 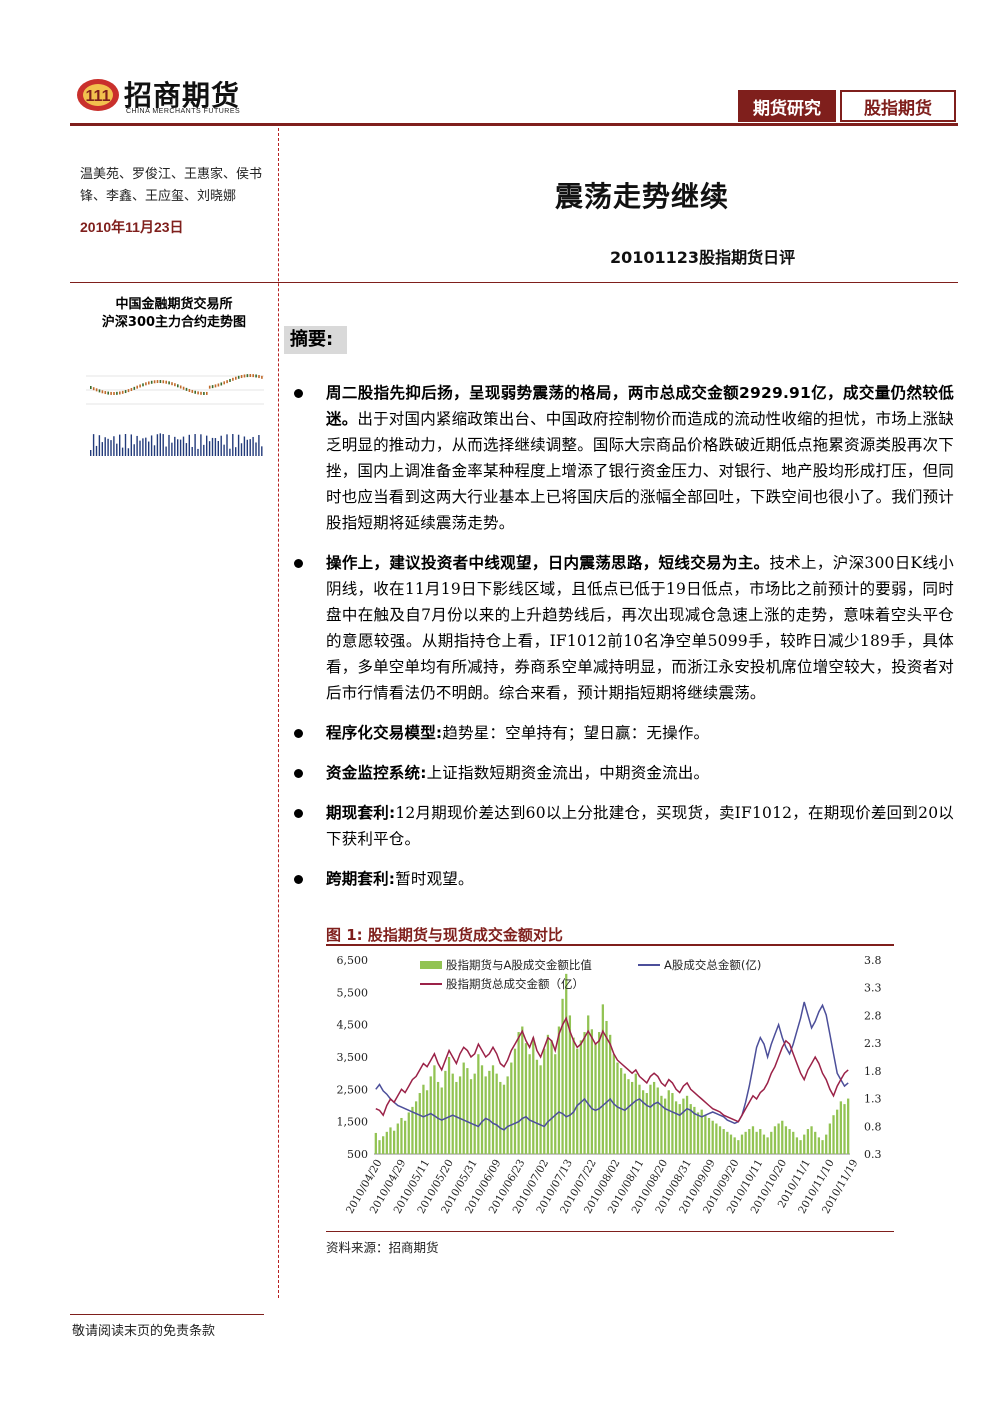 I want to click on bullet-text: 上证指数短期资金流出，中期资金流出。, so click(x=568, y=773).